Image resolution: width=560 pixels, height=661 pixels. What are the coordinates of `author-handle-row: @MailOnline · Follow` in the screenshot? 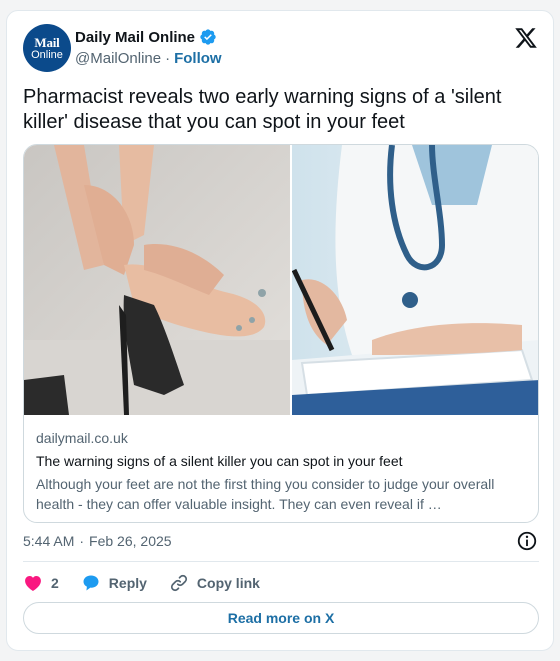 It's located at (148, 58).